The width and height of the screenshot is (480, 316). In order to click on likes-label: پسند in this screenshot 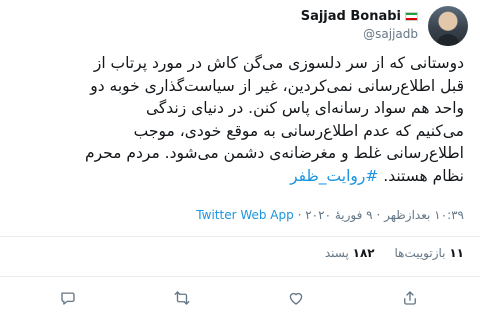, I will do `click(336, 253)`.